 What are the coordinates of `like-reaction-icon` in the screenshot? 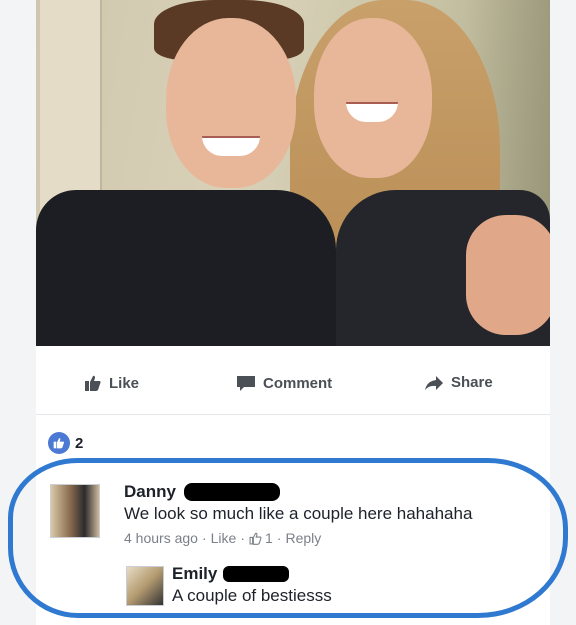 It's located at (59, 443).